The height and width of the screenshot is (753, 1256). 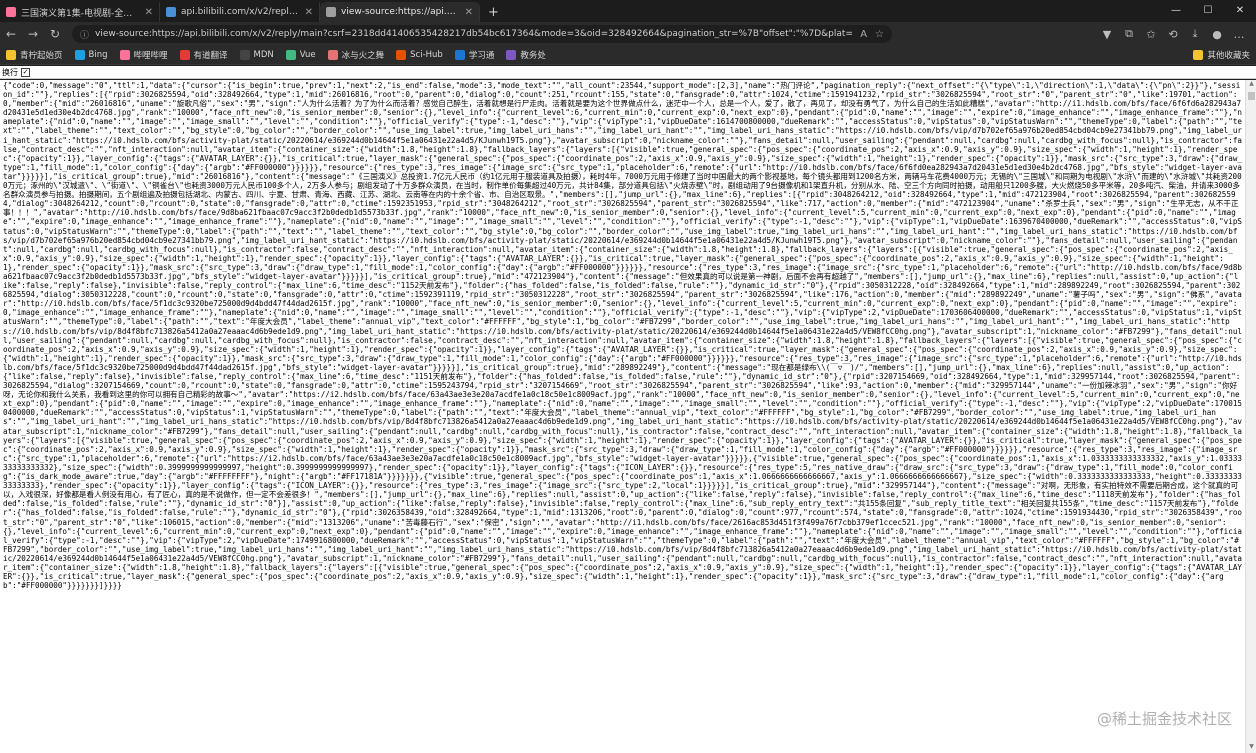 I want to click on favorite-star-icon: ☆, so click(x=879, y=34).